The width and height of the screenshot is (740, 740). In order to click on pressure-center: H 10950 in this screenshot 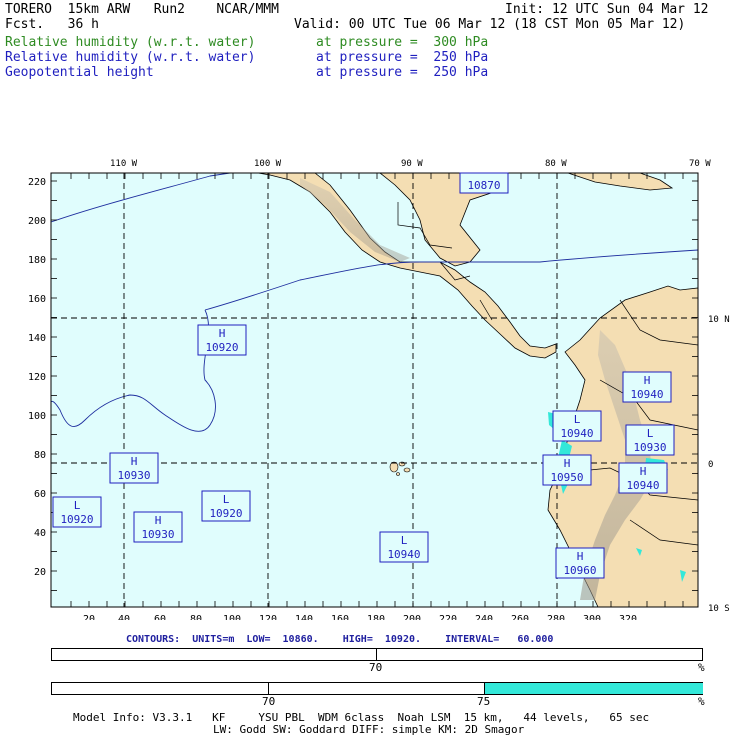, I will do `click(567, 470)`.